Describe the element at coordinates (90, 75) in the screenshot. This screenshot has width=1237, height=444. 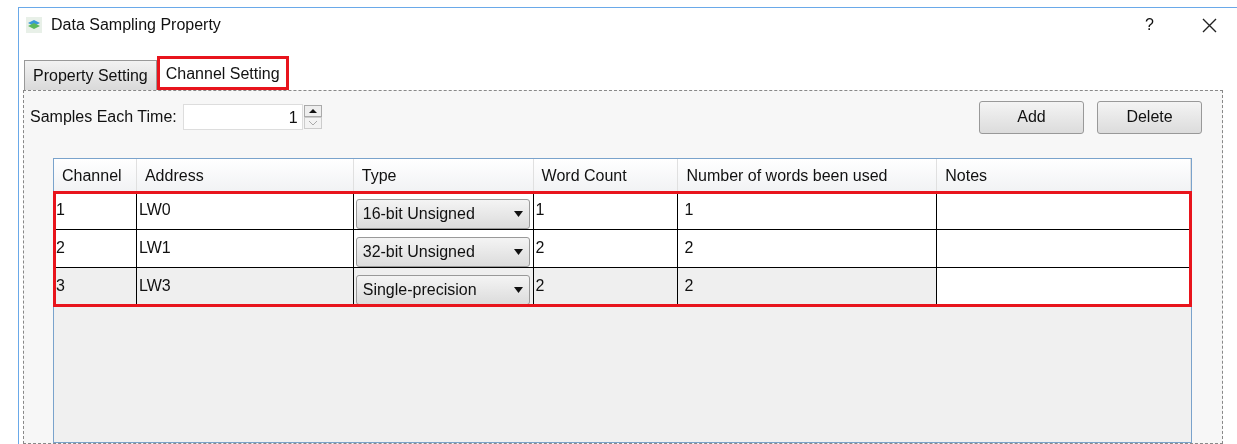
I see `tab: Property Setting` at that location.